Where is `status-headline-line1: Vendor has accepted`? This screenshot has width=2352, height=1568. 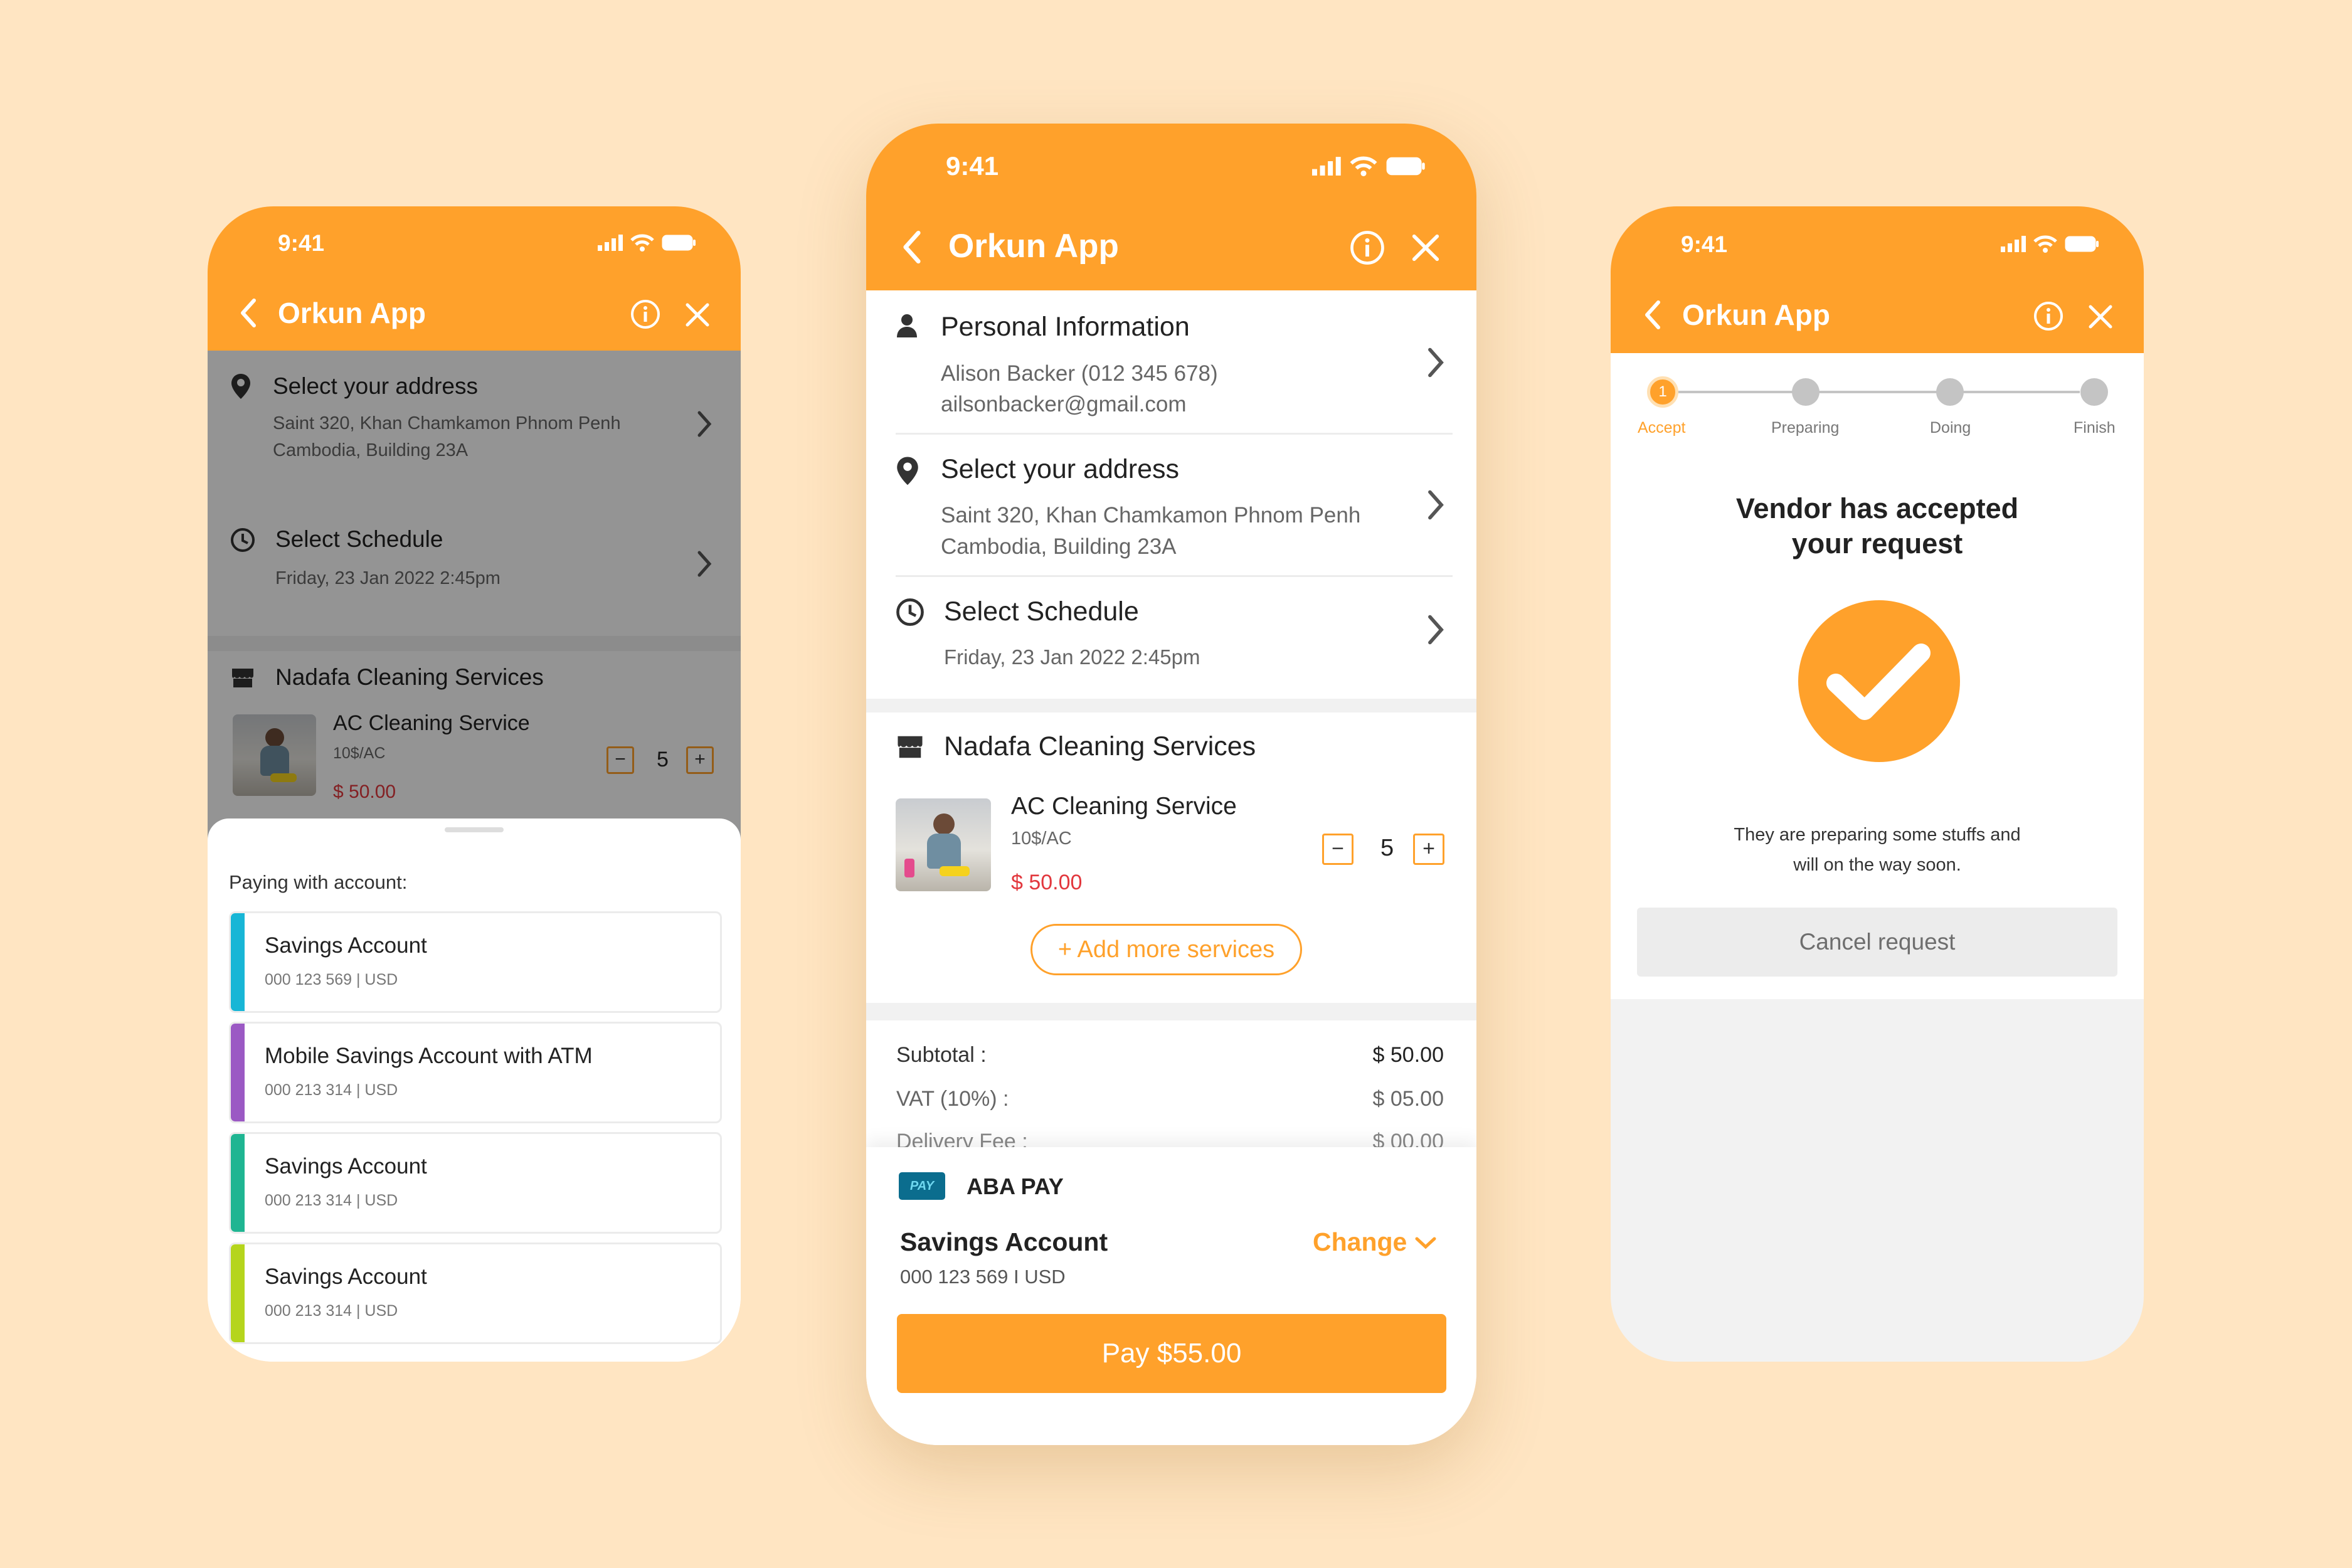
status-headline-line1: Vendor has accepted is located at coordinates (1877, 508).